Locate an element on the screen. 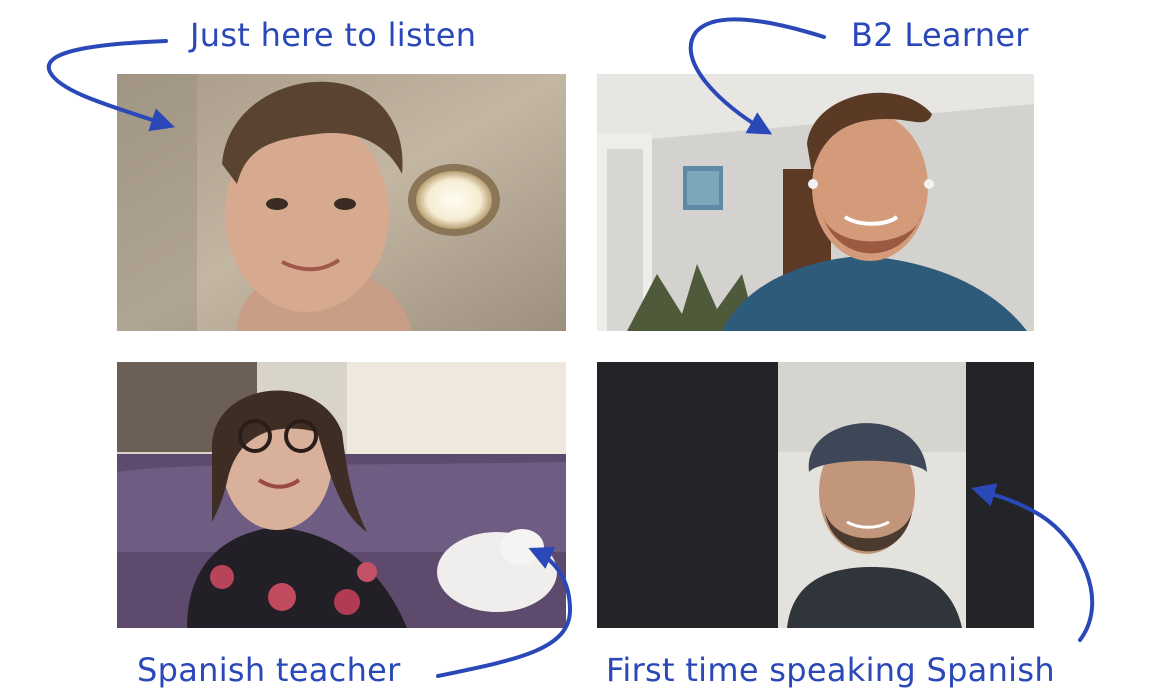 This screenshot has width=1152, height=696. label-b2-learner: B2 Learner is located at coordinates (940, 35).